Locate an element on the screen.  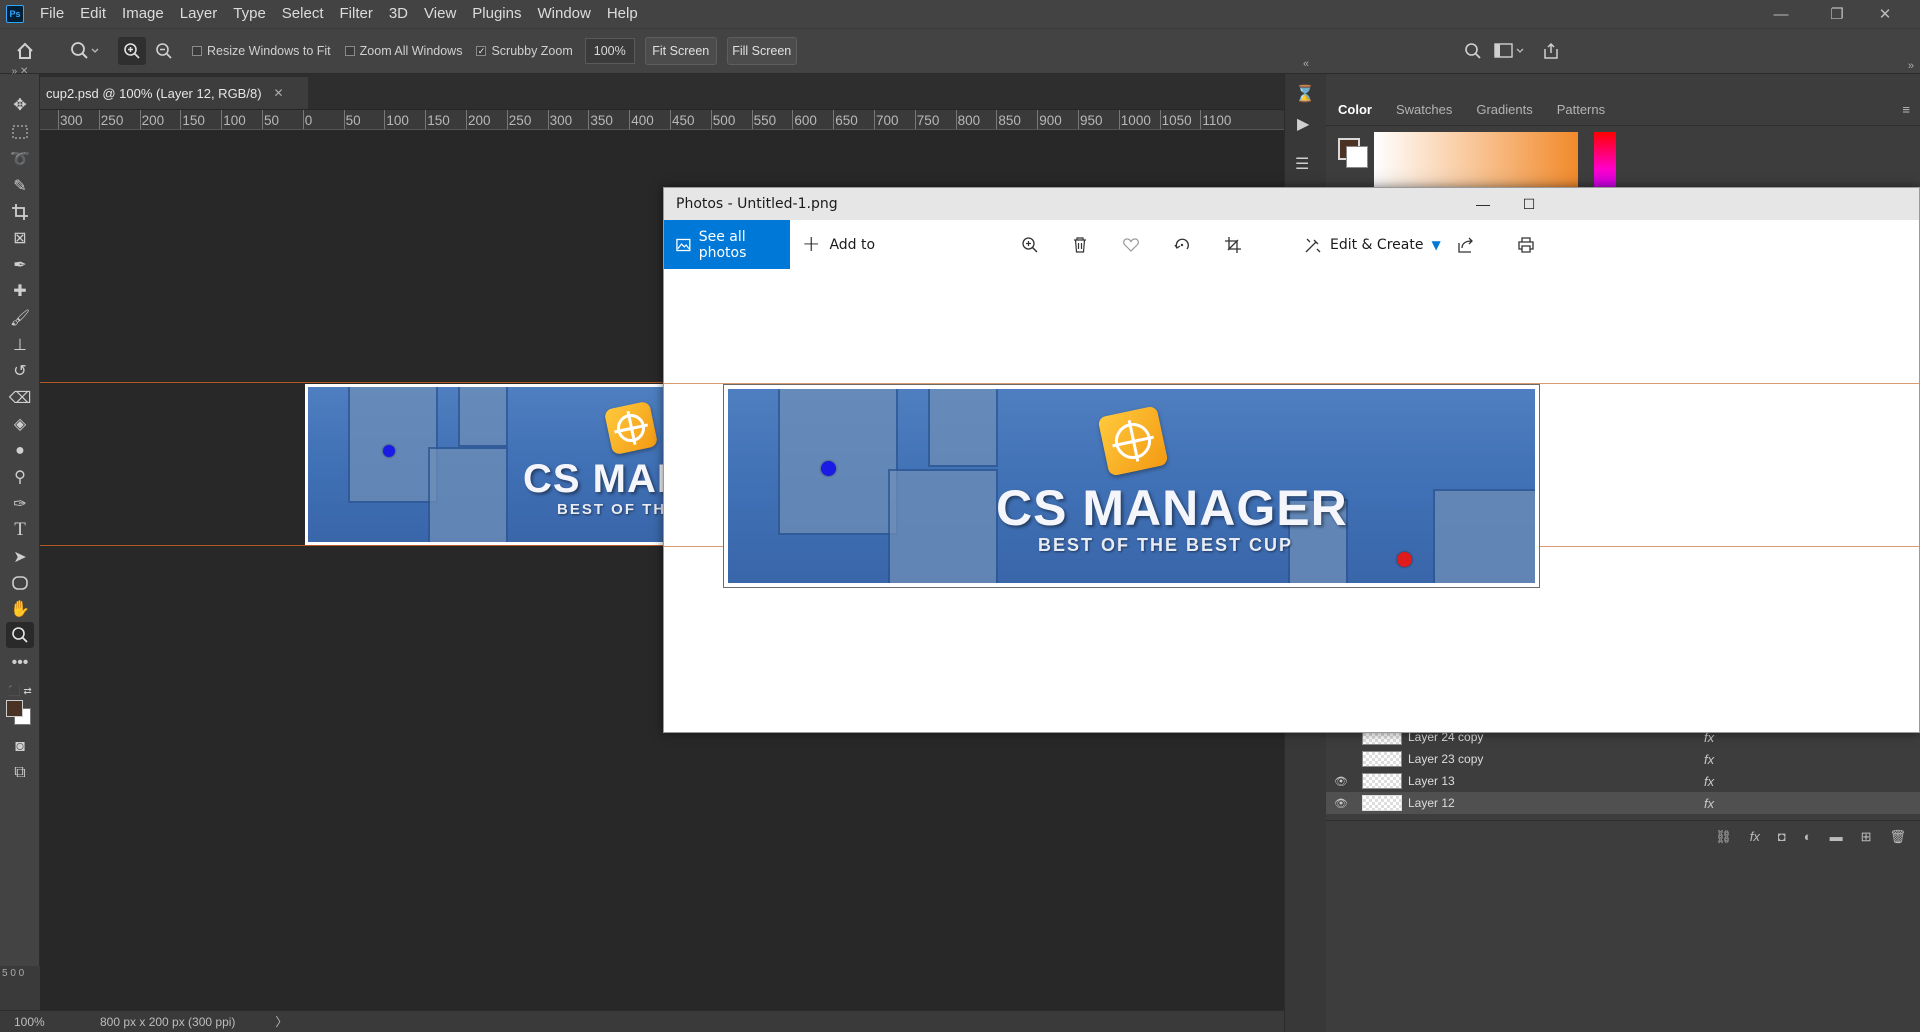
fit-screen-button: Fit Screen is located at coordinates (680, 51).